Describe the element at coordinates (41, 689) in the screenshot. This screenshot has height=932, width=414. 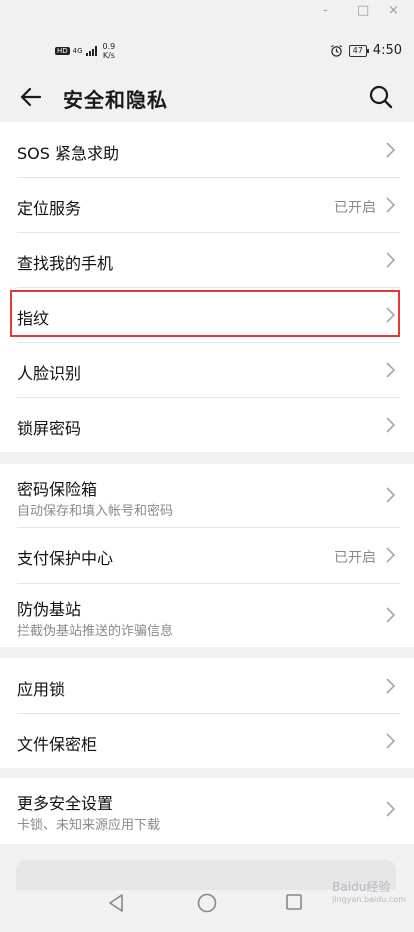
I see `item-label: 应用锁` at that location.